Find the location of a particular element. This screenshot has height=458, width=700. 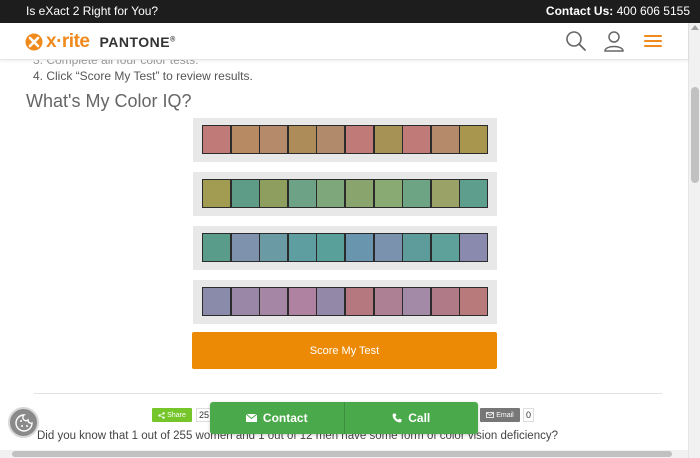

horizontal-scrollbar-thumb is located at coordinates (342, 454).